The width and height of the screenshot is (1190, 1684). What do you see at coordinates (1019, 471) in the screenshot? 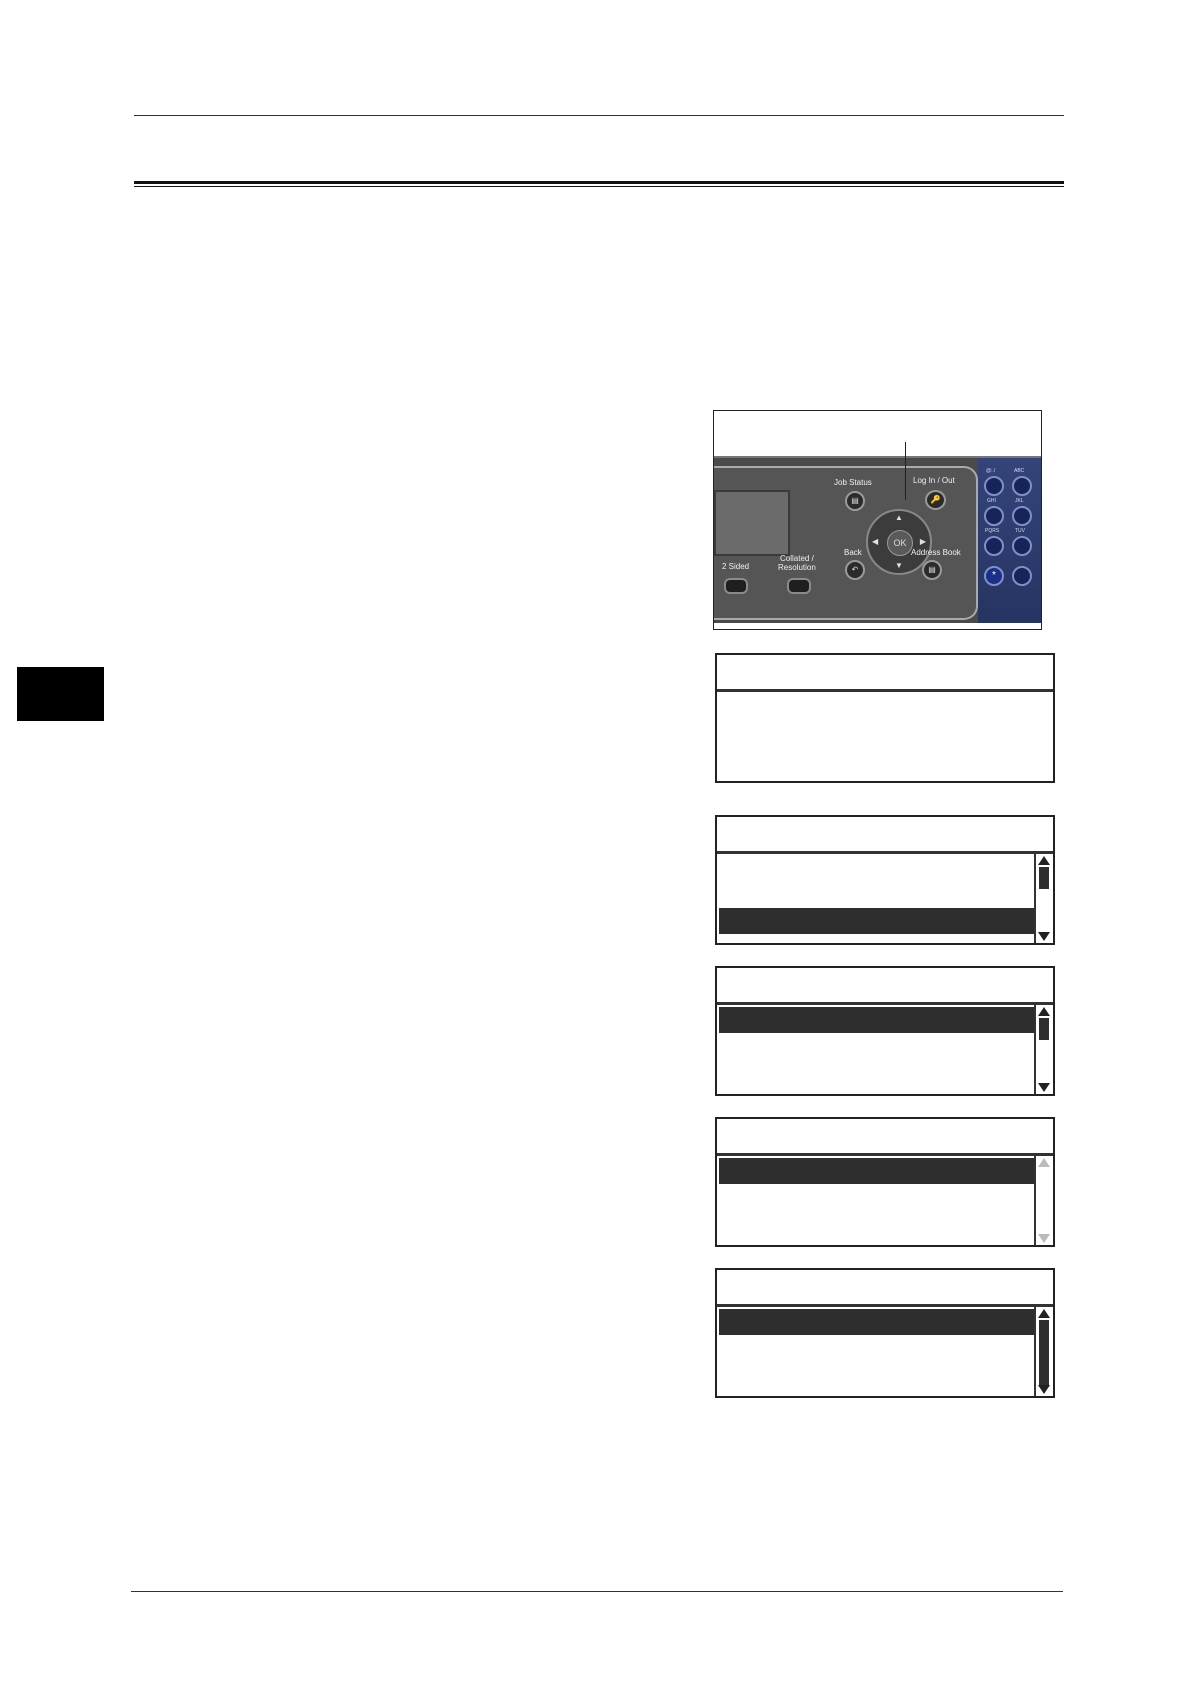
I see `keypad-label-2: ABC` at bounding box center [1019, 471].